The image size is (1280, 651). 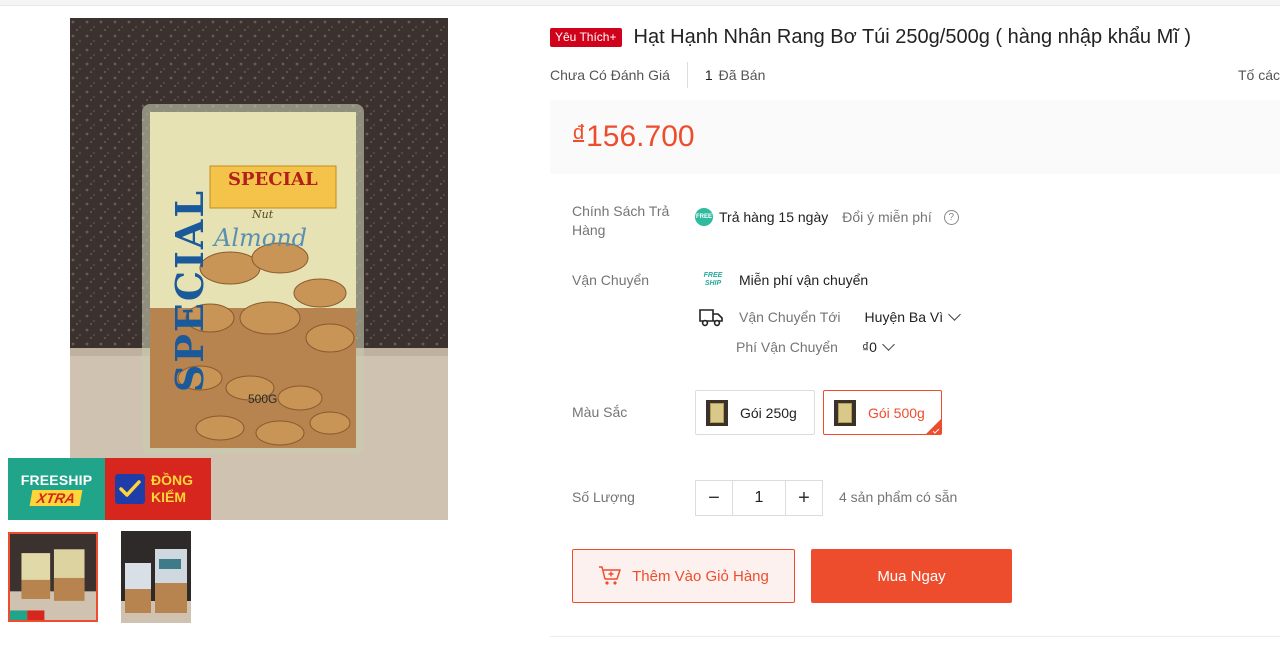 What do you see at coordinates (787, 347) in the screenshot?
I see `ship-fee-label: Phí Vận Chuyển` at bounding box center [787, 347].